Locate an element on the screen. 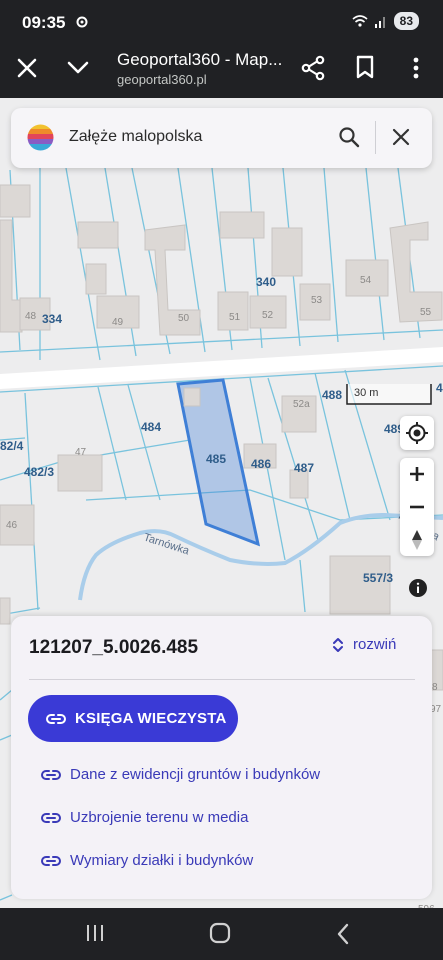  link-utilities: Uzbrojenie terenu w media is located at coordinates (144, 817).